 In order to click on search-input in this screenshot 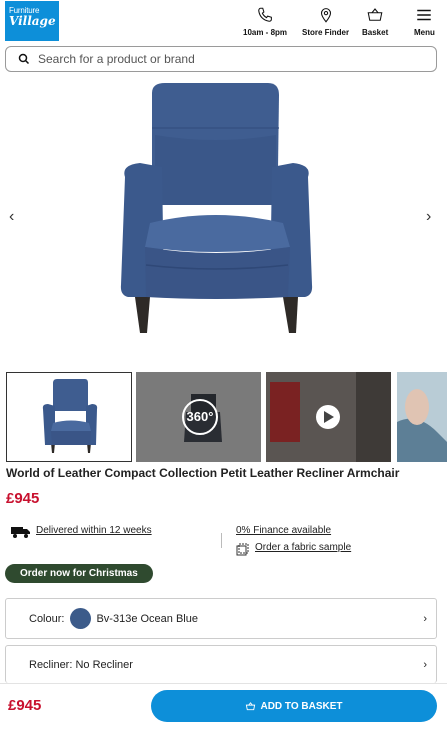, I will do `click(228, 59)`.